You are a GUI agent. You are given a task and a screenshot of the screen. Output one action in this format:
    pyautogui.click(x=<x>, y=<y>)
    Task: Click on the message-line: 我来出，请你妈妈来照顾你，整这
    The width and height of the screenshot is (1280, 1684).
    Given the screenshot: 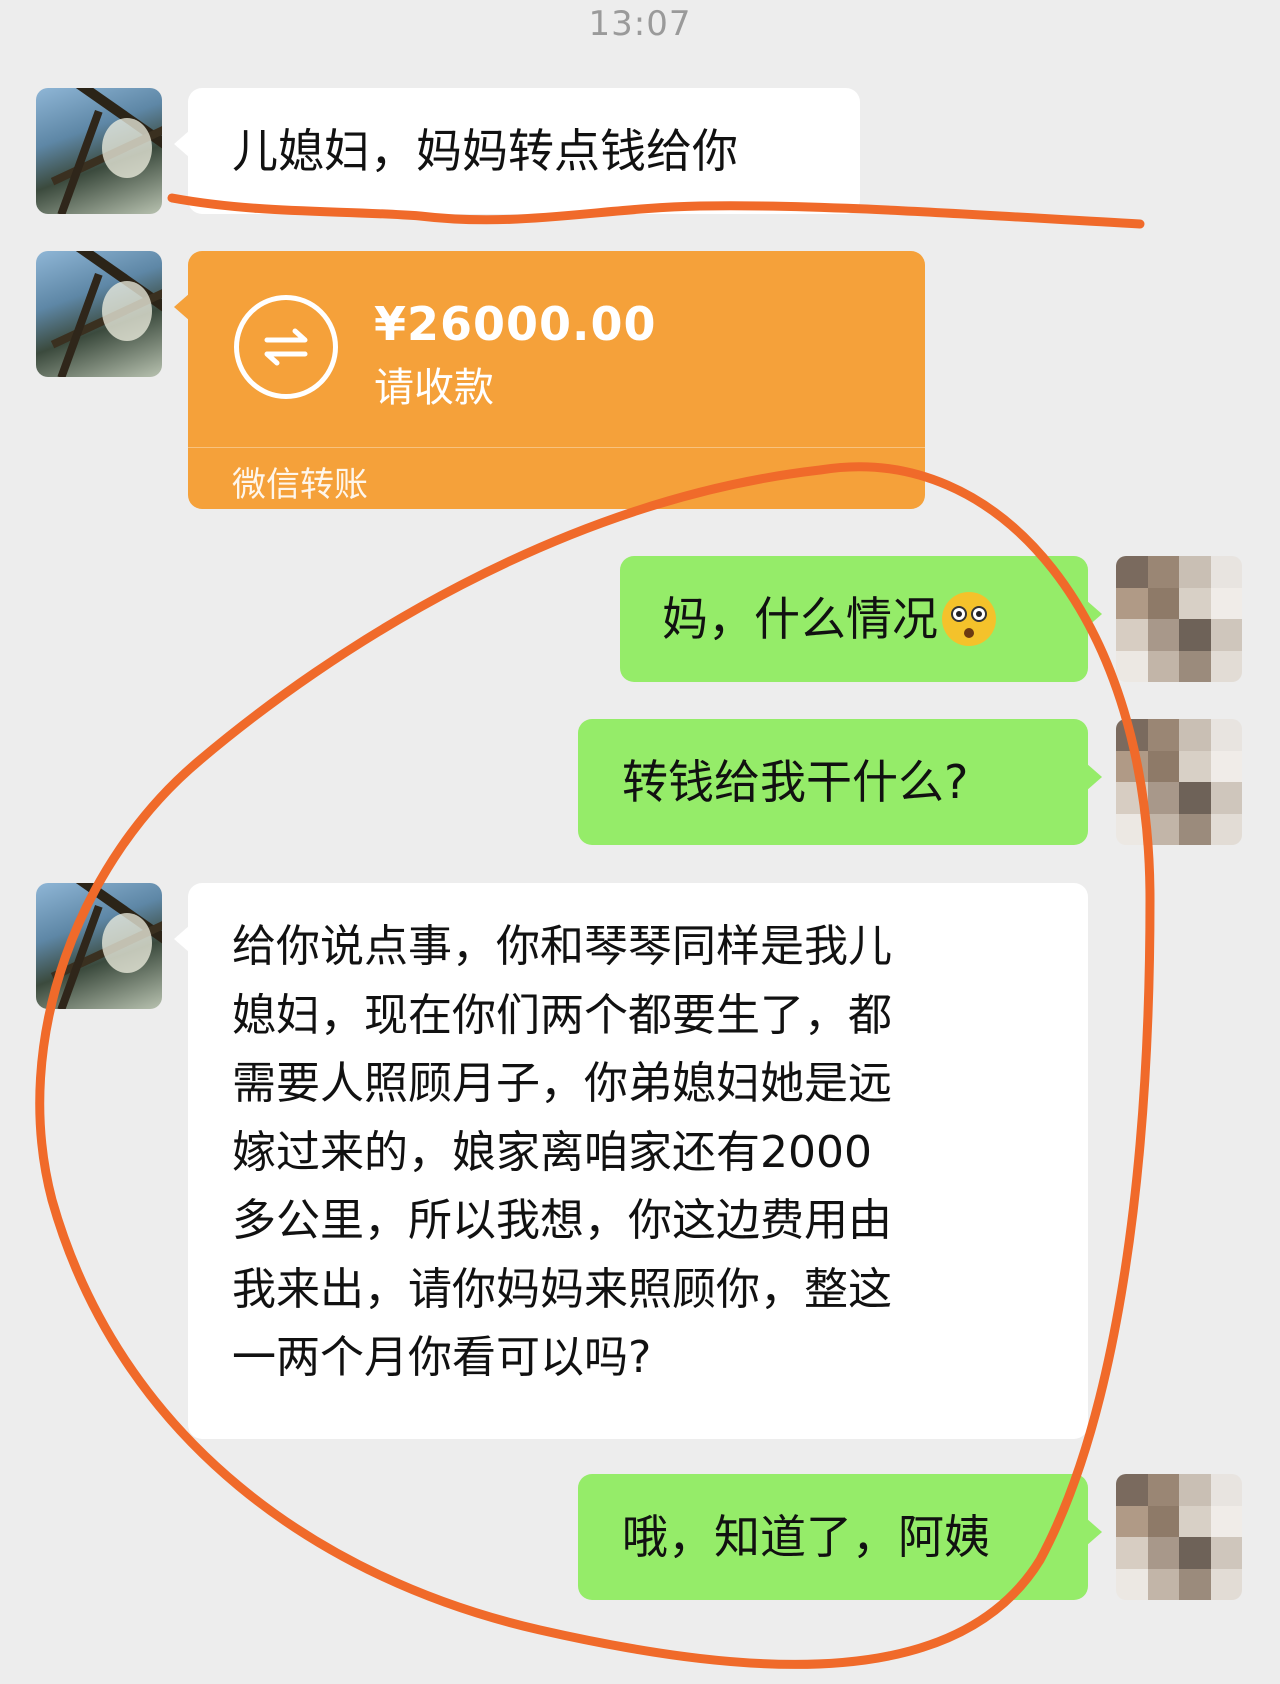 What is the action you would take?
    pyautogui.click(x=562, y=1289)
    